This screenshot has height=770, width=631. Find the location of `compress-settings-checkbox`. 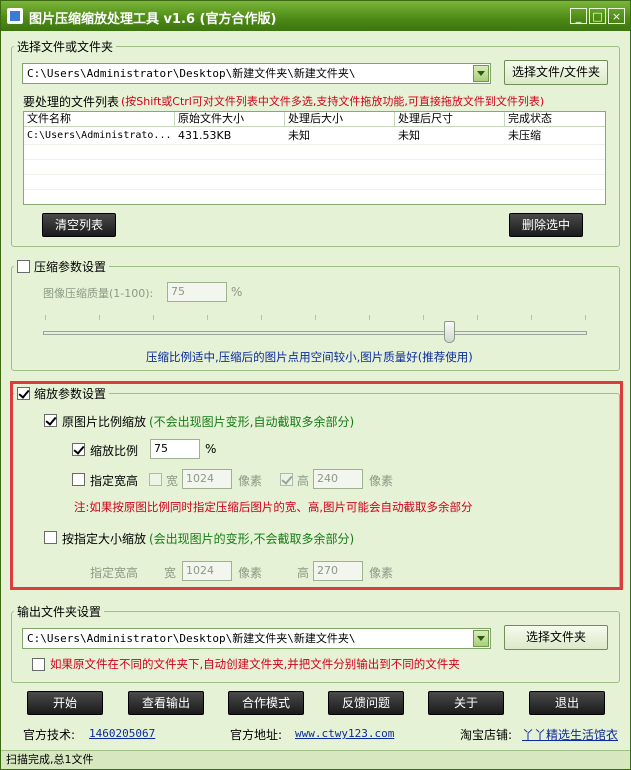

compress-settings-checkbox is located at coordinates (23, 266).